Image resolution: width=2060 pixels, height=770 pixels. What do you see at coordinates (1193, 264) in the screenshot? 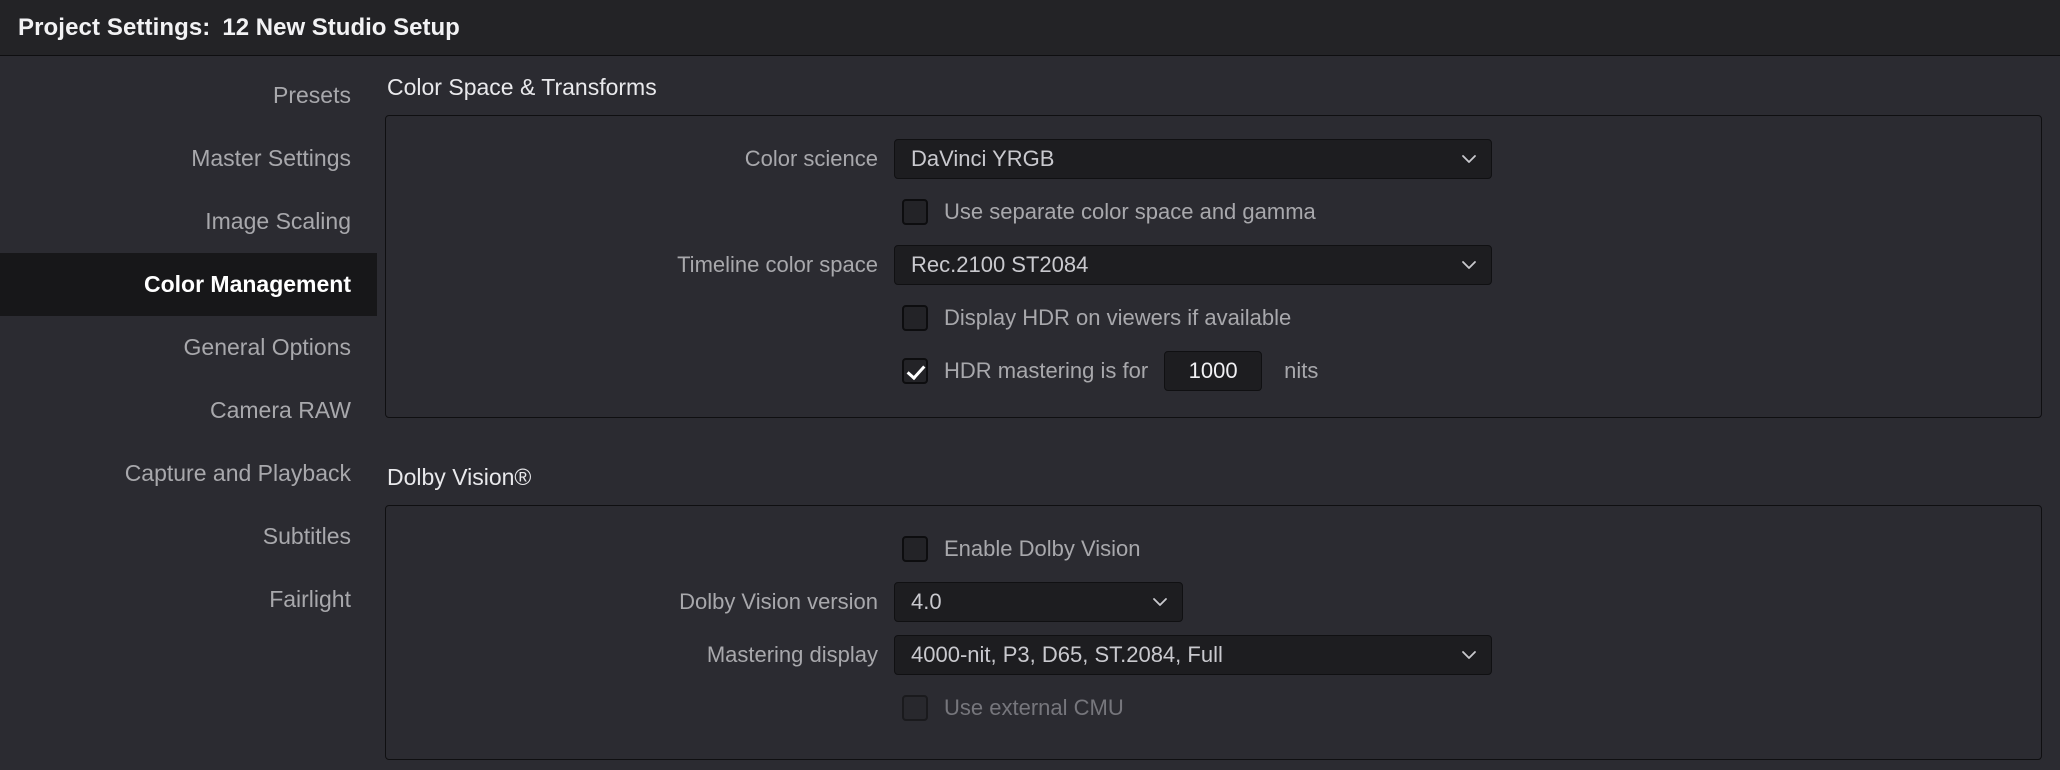
I see `timeline-color-space-dropdown: Rec.2100 ST2084` at bounding box center [1193, 264].